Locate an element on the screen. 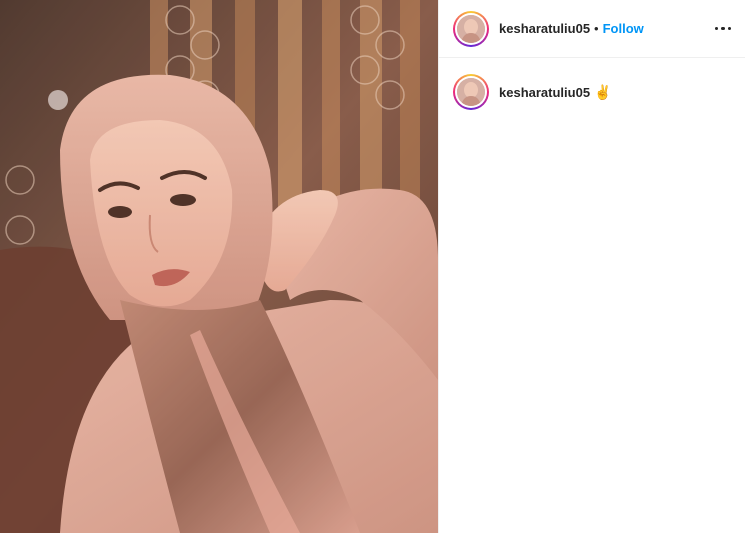 This screenshot has height=533, width=745. avatar-image is located at coordinates (471, 28).